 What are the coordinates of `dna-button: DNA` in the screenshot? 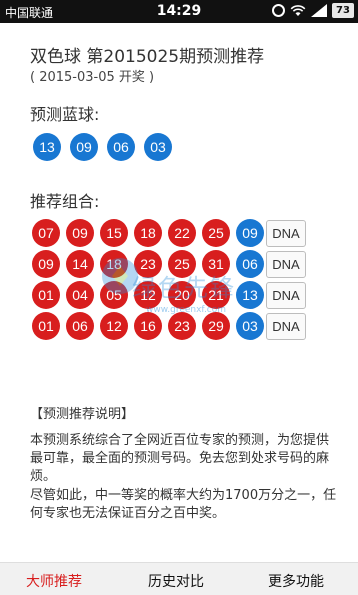 It's located at (286, 233).